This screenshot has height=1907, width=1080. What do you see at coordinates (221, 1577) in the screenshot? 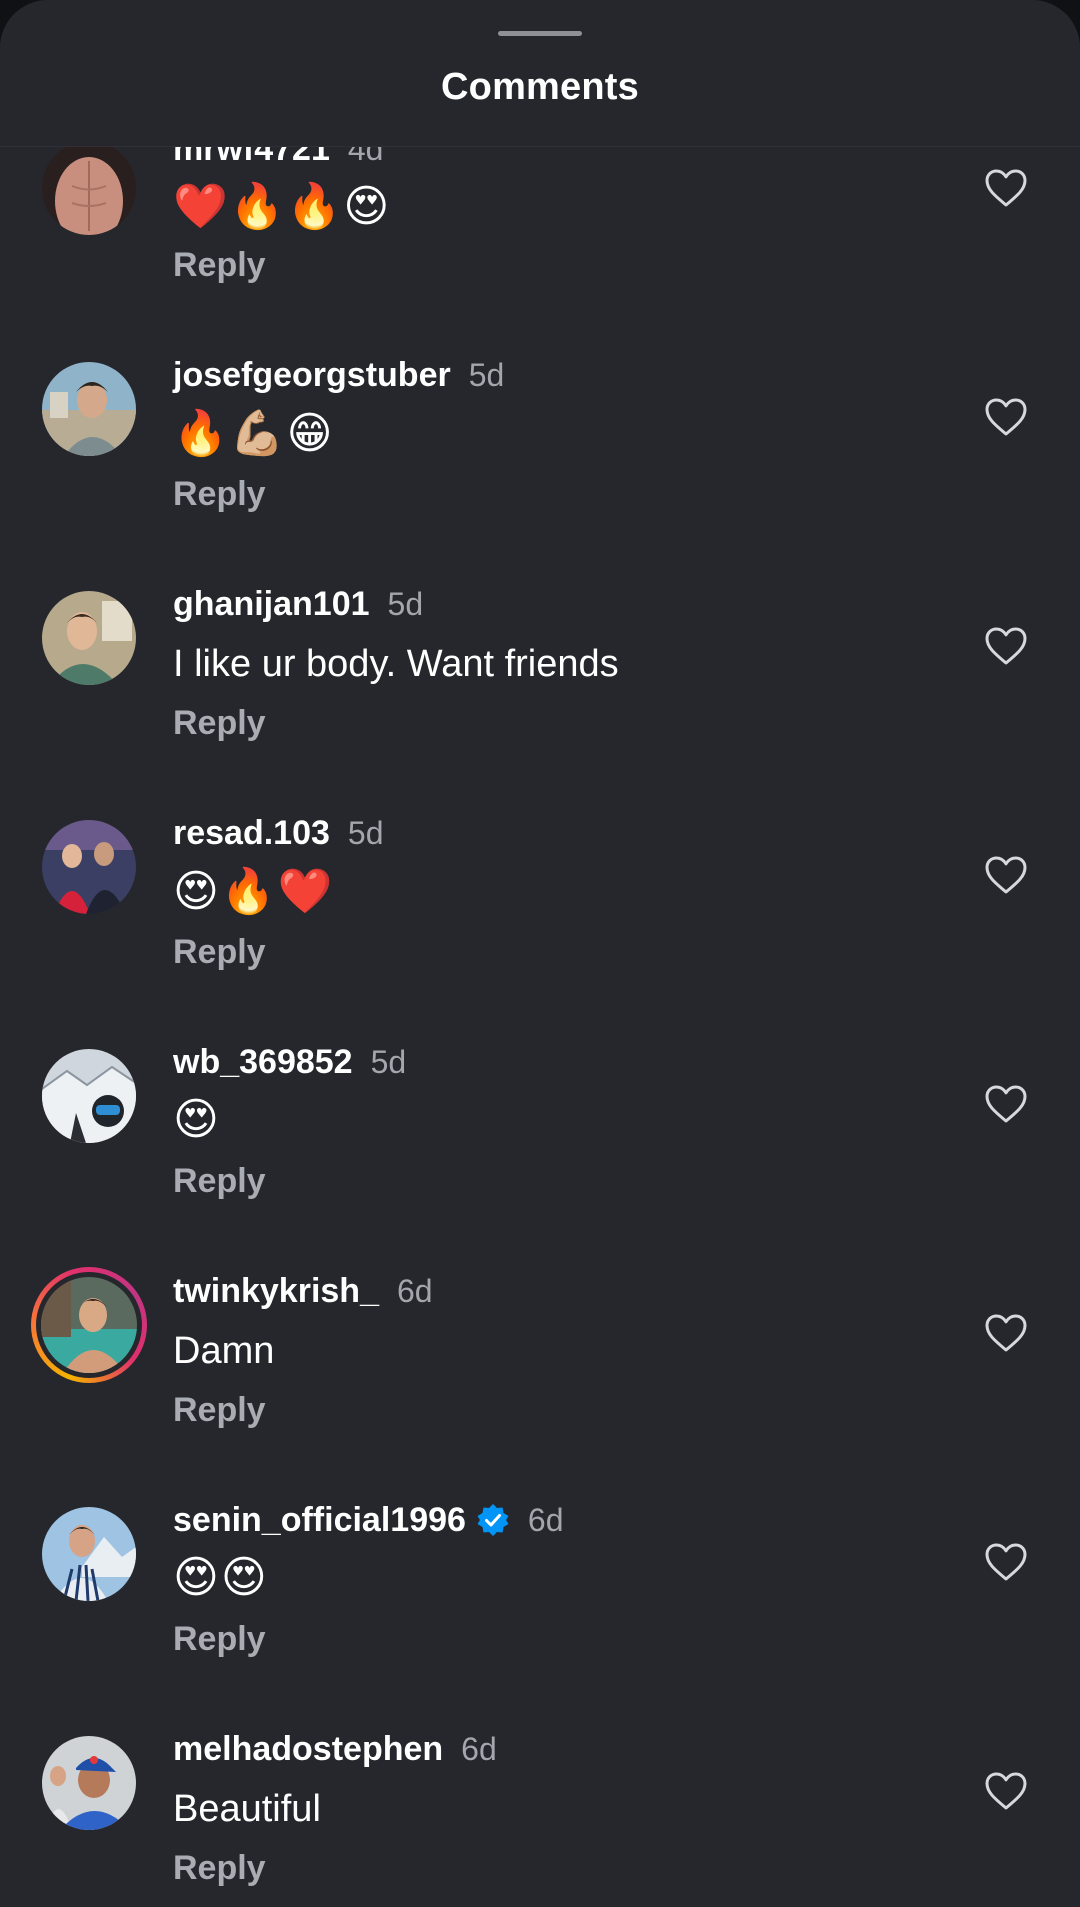
I see `comment-text: 😍😍` at bounding box center [221, 1577].